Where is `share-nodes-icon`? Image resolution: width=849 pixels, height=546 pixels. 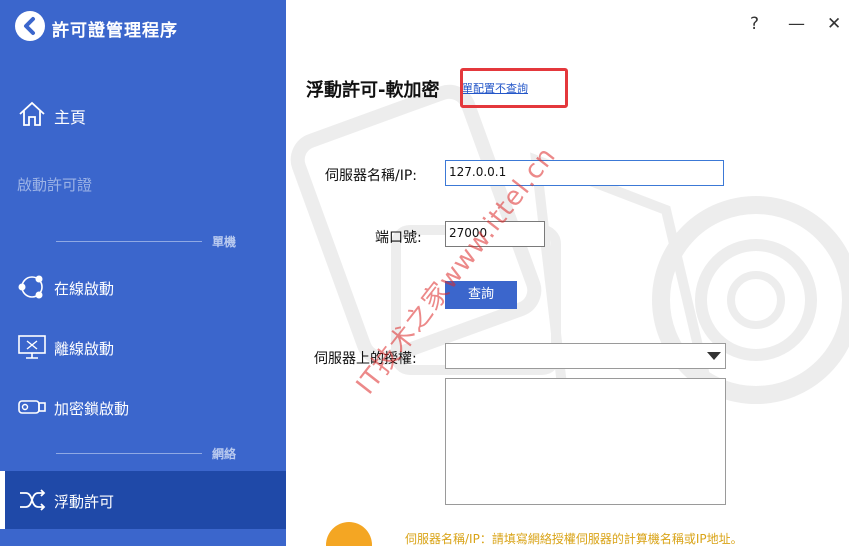
share-nodes-icon is located at coordinates (32, 287).